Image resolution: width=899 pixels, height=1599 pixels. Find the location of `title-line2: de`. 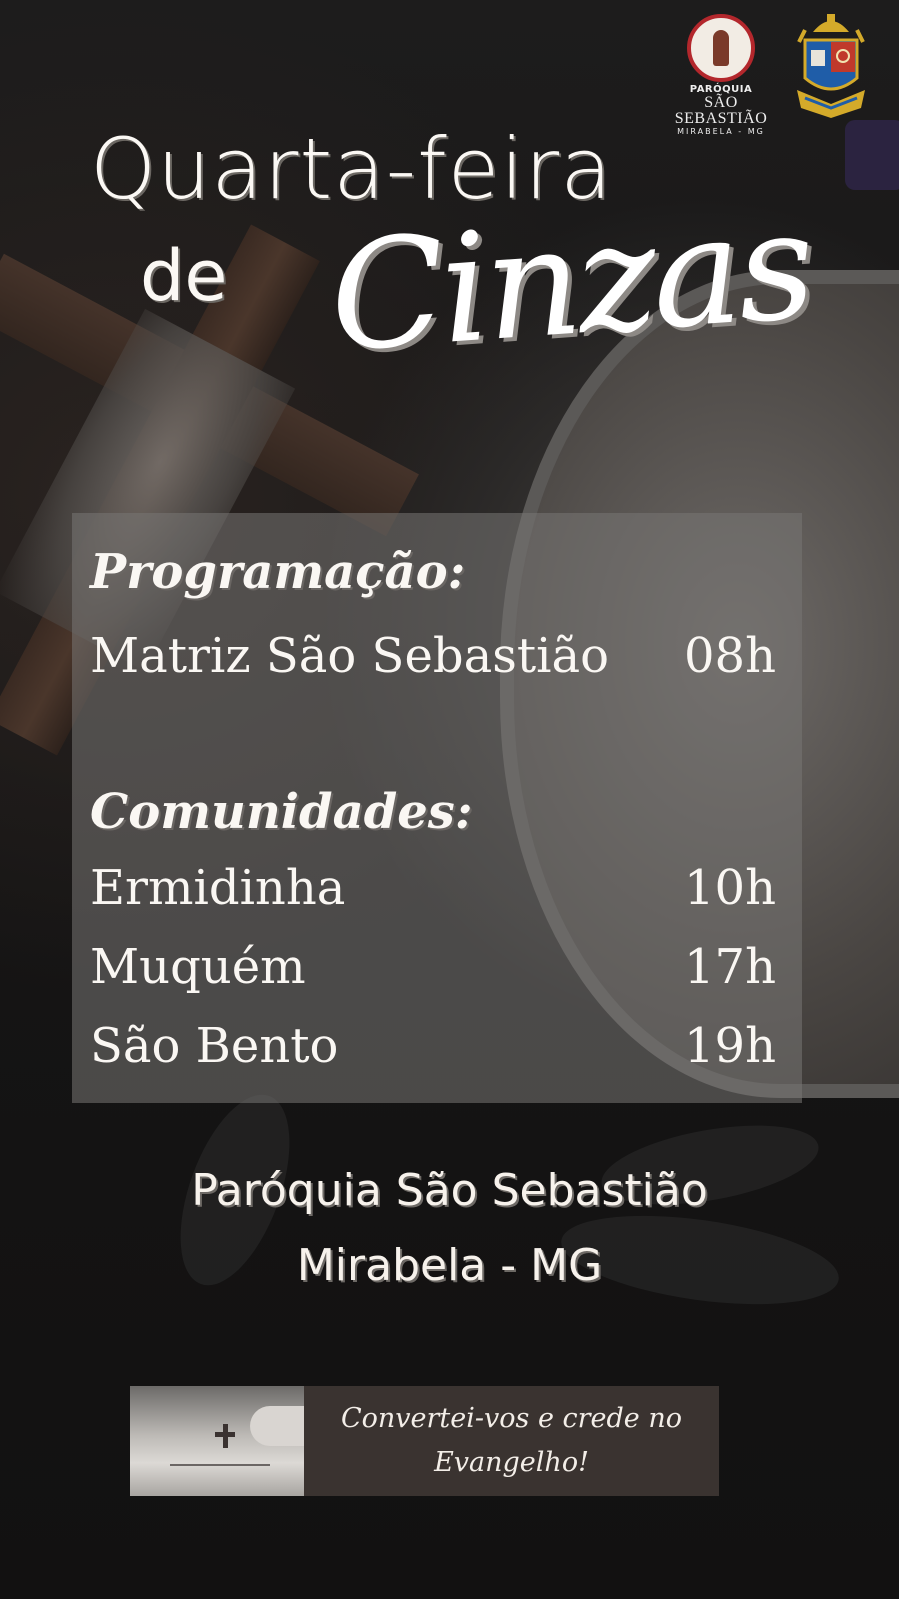

title-line2: de is located at coordinates (184, 276).